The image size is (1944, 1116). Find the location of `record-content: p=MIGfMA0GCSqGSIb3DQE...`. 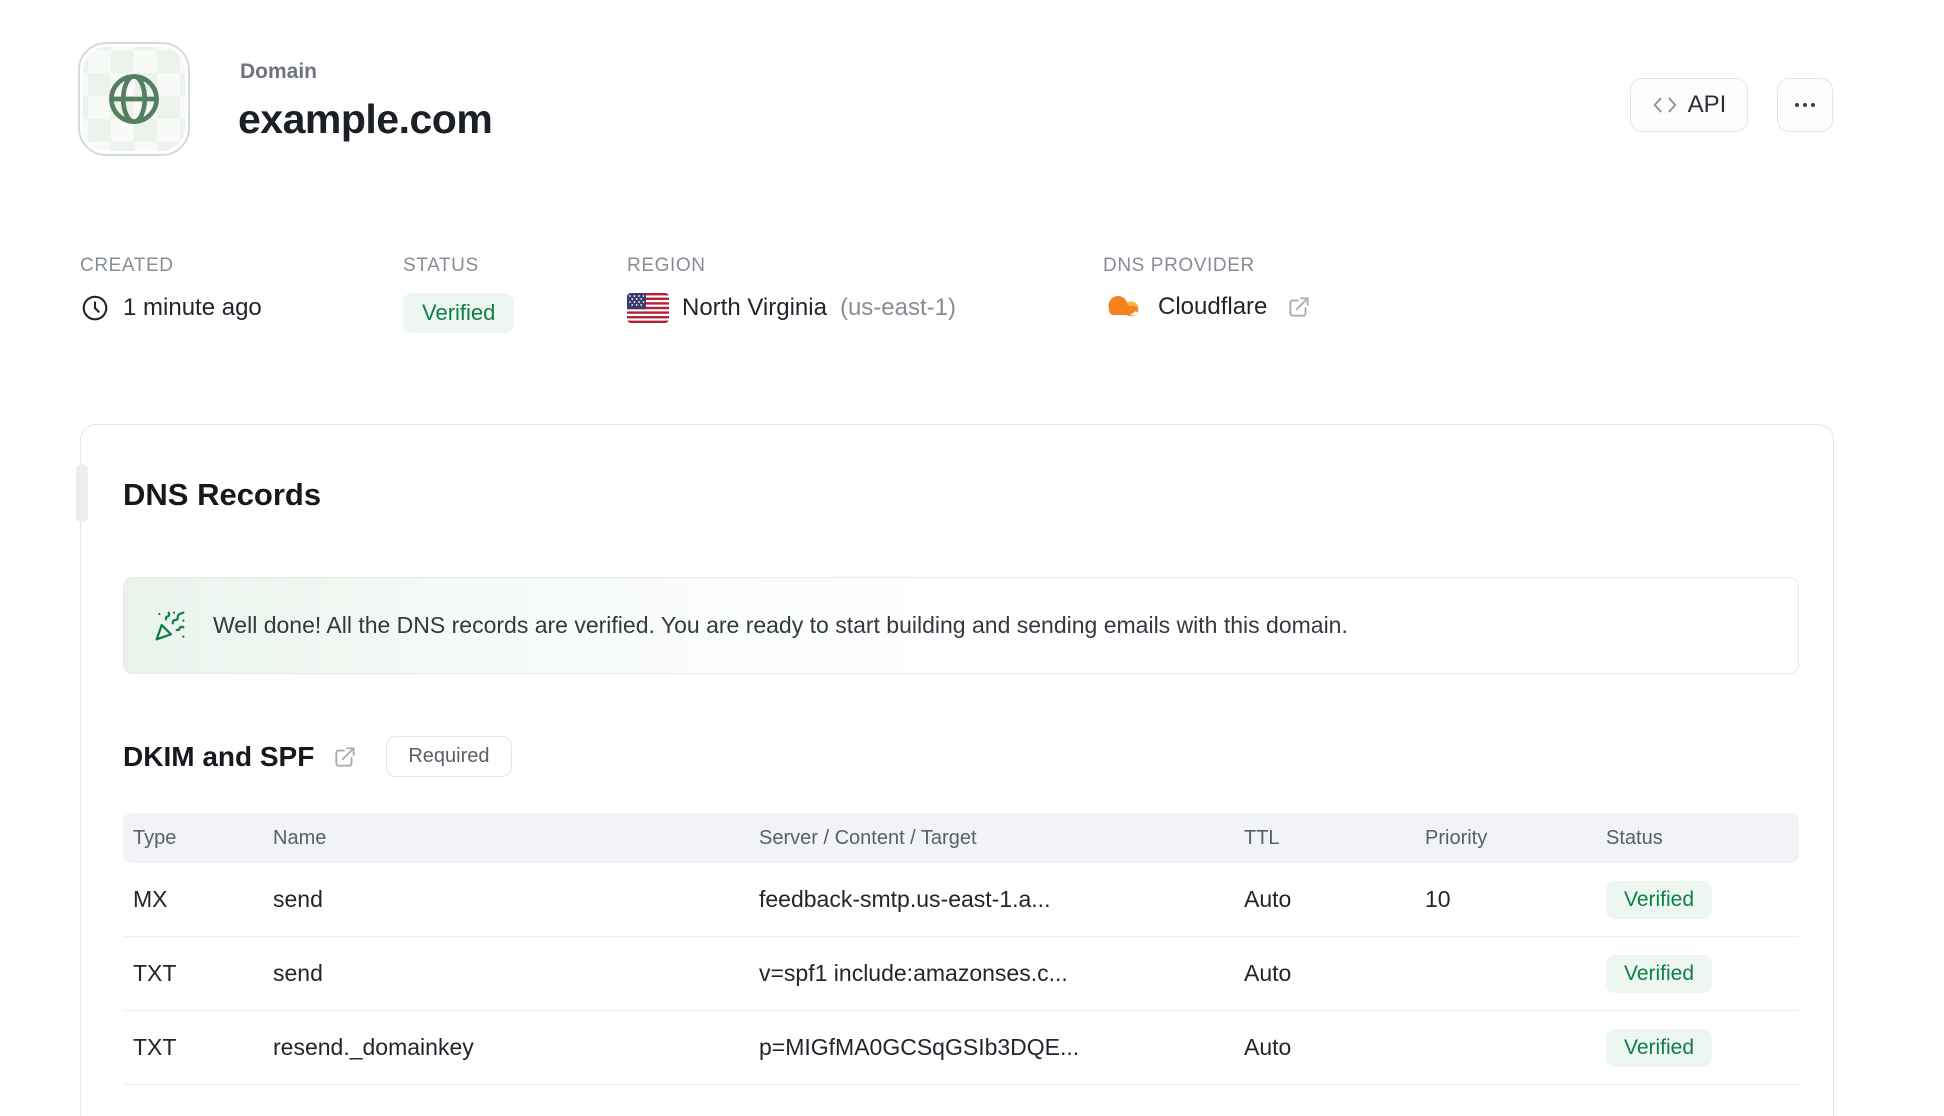

record-content: p=MIGfMA0GCSqGSIb3DQE... is located at coordinates (919, 1047).